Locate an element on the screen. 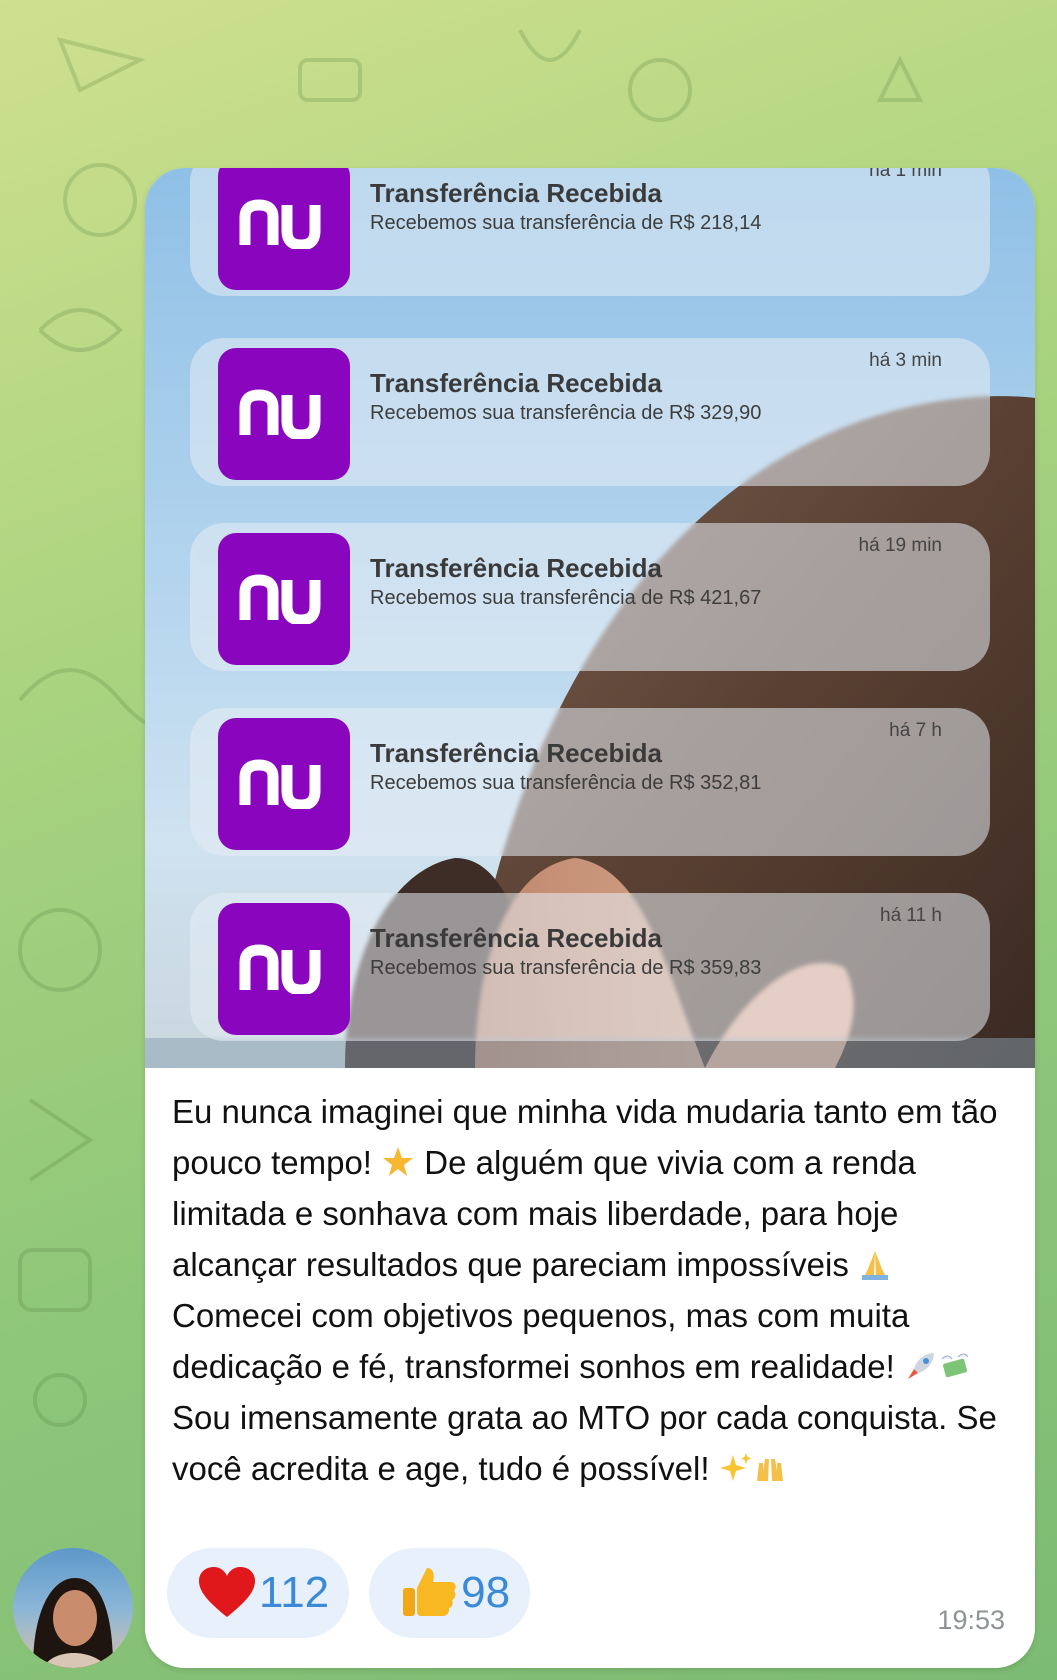 The height and width of the screenshot is (1680, 1057). notification-body: Recebemos sua transferência de R$ 359,83 is located at coordinates (566, 968).